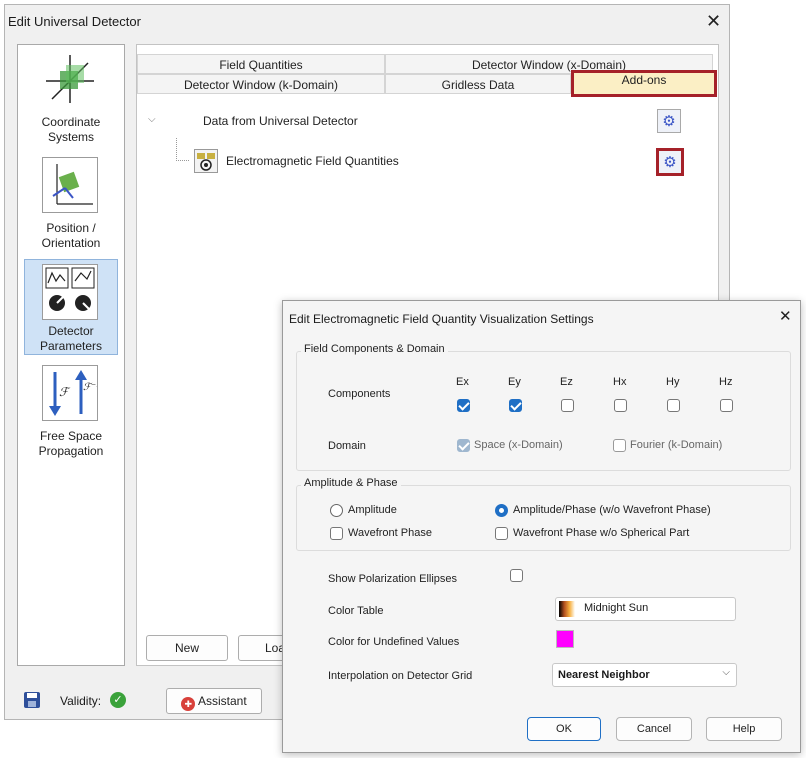 The height and width of the screenshot is (758, 806). Describe the element at coordinates (336, 510) in the screenshot. I see `amplitude-radio` at that location.